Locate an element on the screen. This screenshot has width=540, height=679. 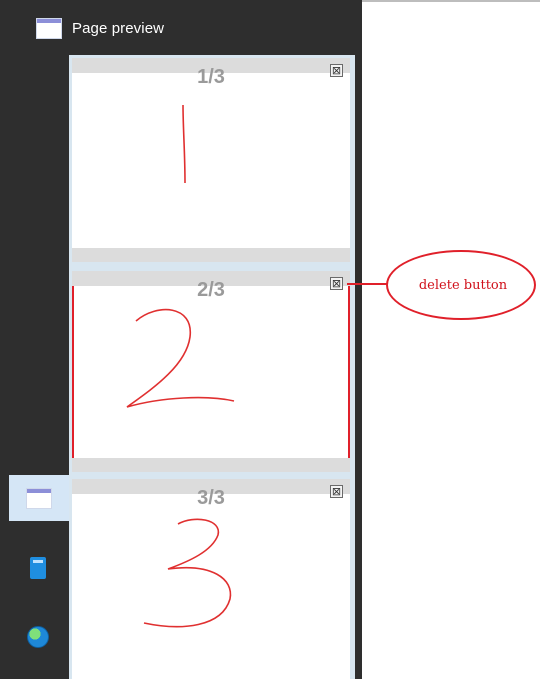
book-icon is located at coordinates (38, 568).